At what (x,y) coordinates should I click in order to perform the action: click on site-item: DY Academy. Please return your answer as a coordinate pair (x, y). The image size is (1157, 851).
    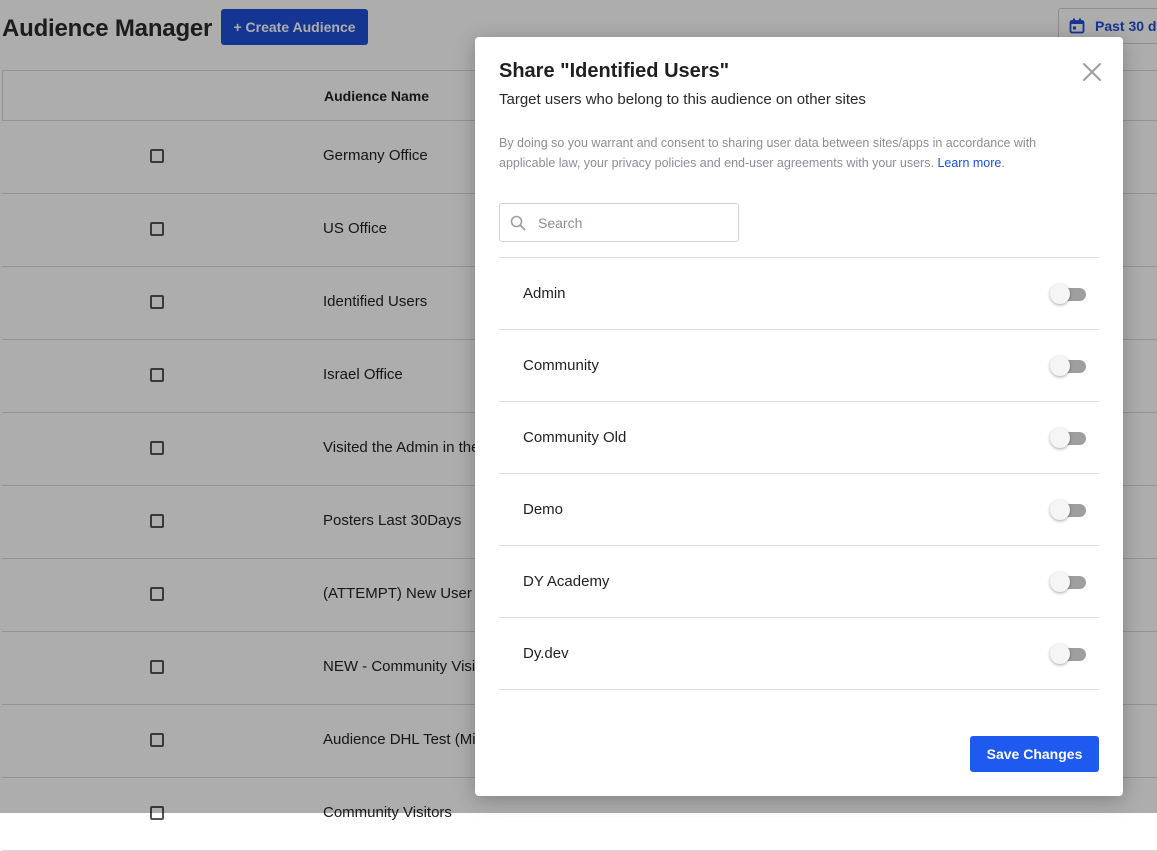
    Looking at the image, I should click on (799, 582).